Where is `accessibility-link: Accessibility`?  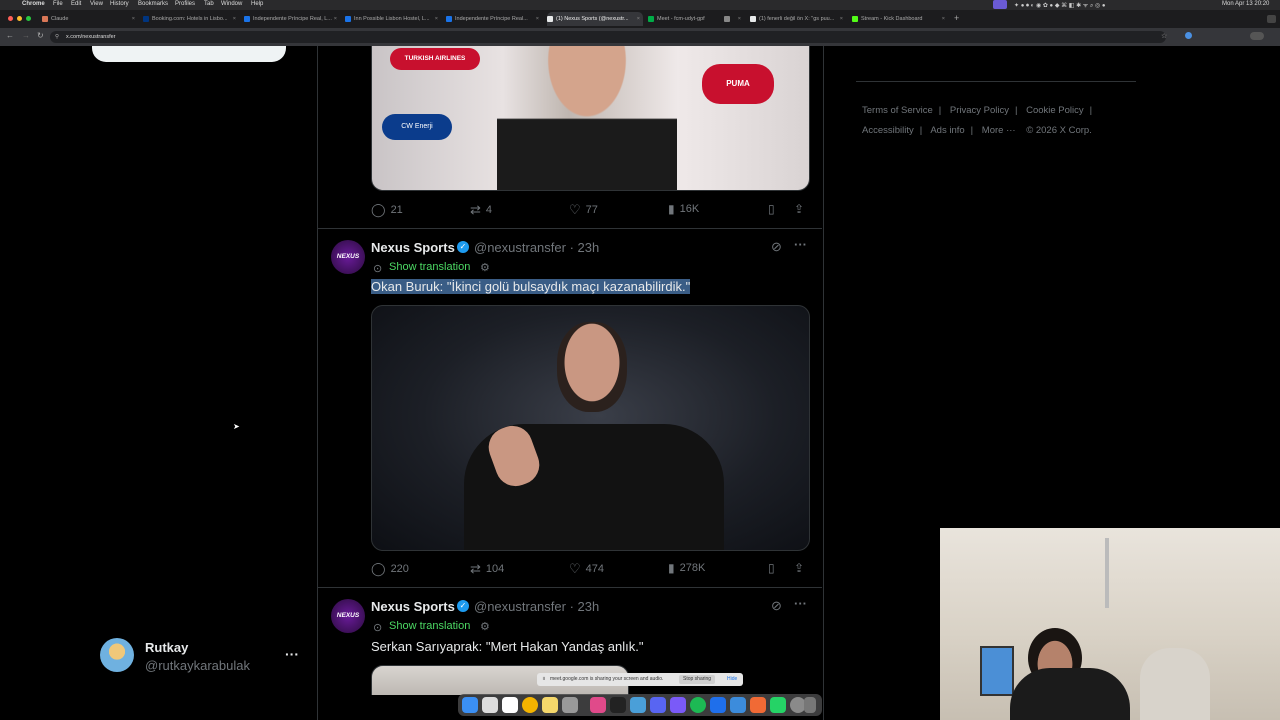
accessibility-link: Accessibility is located at coordinates (888, 130).